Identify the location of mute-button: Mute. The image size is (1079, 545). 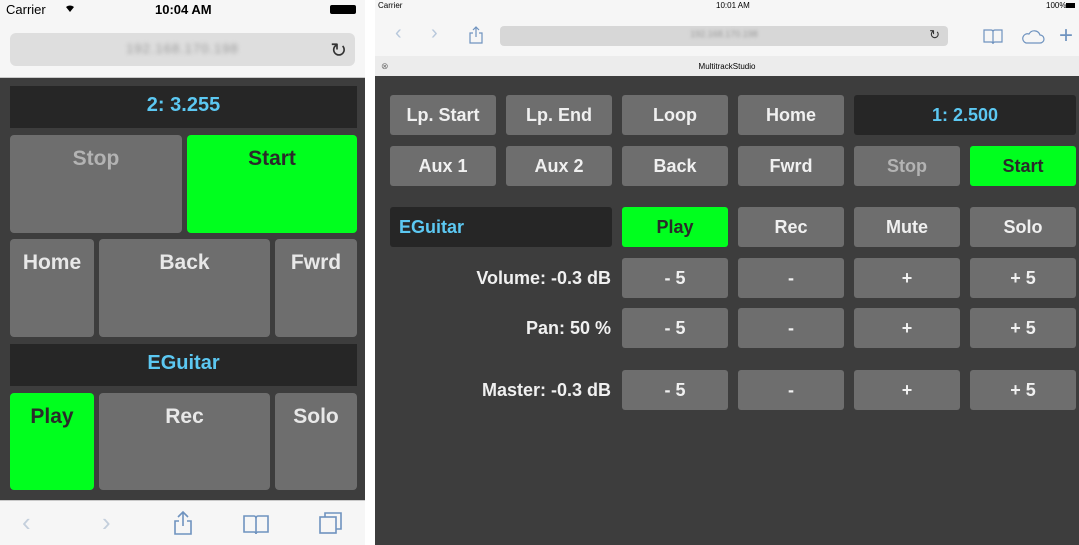
(907, 227).